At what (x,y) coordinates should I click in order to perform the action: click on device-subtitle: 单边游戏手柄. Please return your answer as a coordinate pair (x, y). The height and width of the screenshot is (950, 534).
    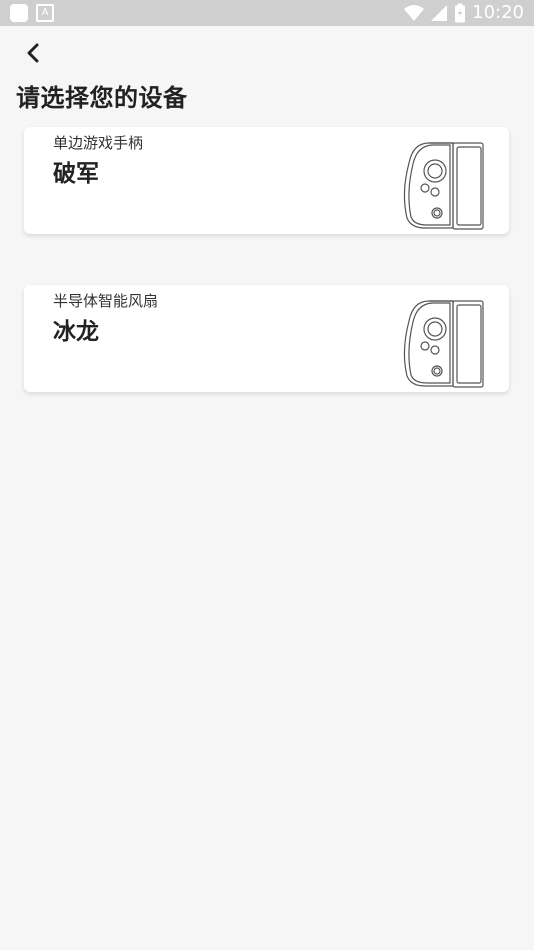
    Looking at the image, I should click on (98, 143).